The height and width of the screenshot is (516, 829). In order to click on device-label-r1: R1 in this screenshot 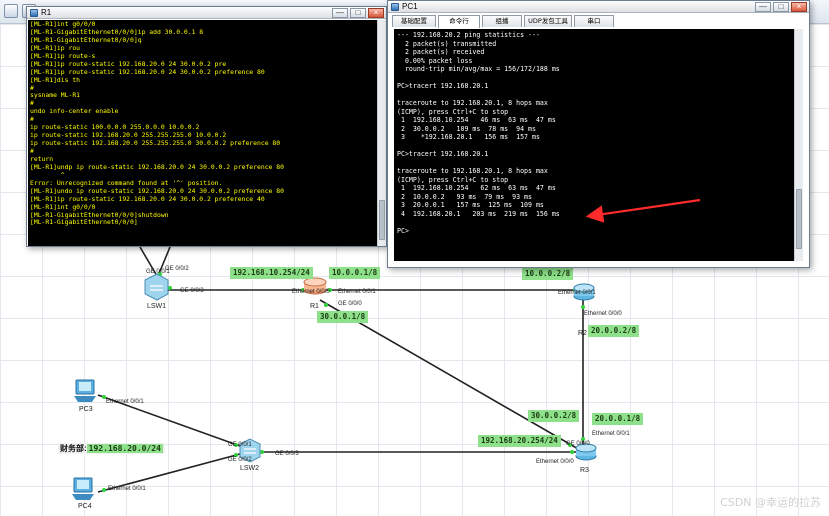, I will do `click(314, 306)`.